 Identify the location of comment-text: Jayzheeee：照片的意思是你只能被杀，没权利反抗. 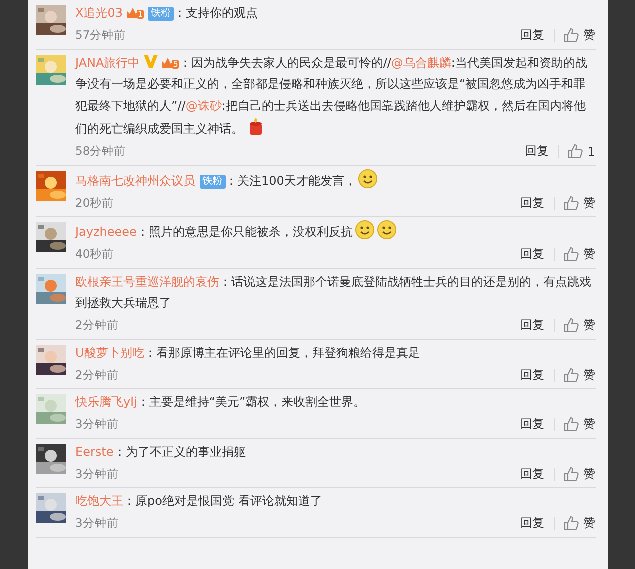
(336, 232).